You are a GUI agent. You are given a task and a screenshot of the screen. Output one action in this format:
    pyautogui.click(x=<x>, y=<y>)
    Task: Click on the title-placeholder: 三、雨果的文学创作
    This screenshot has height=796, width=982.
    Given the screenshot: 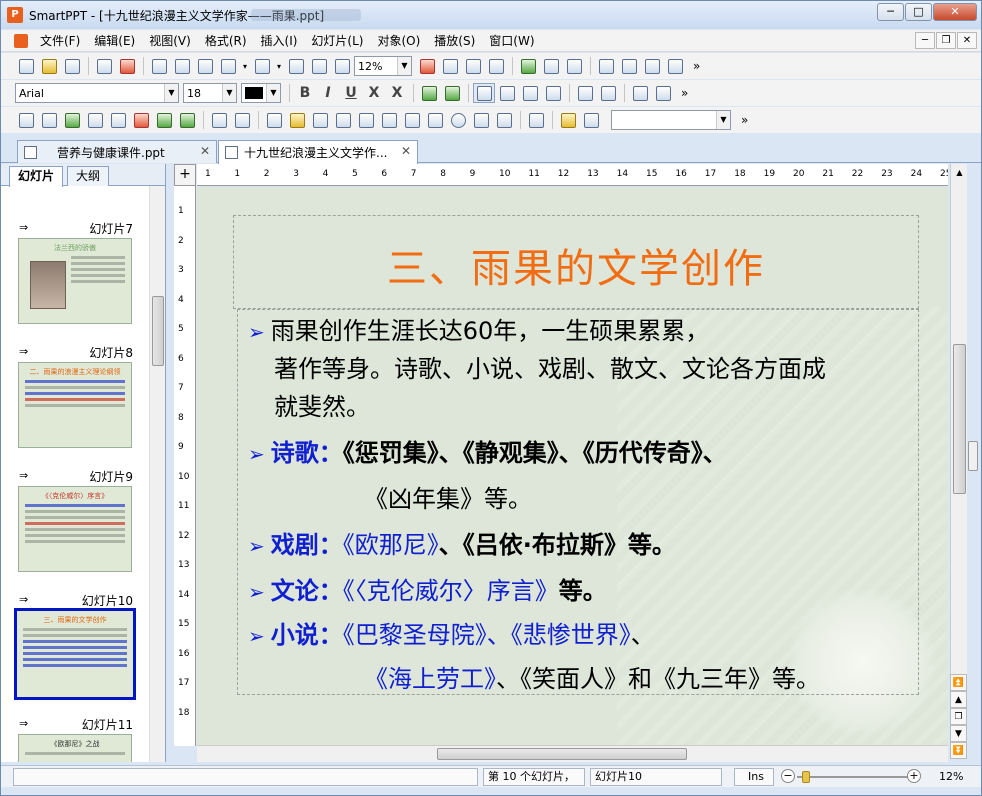 What is the action you would take?
    pyautogui.click(x=576, y=262)
    